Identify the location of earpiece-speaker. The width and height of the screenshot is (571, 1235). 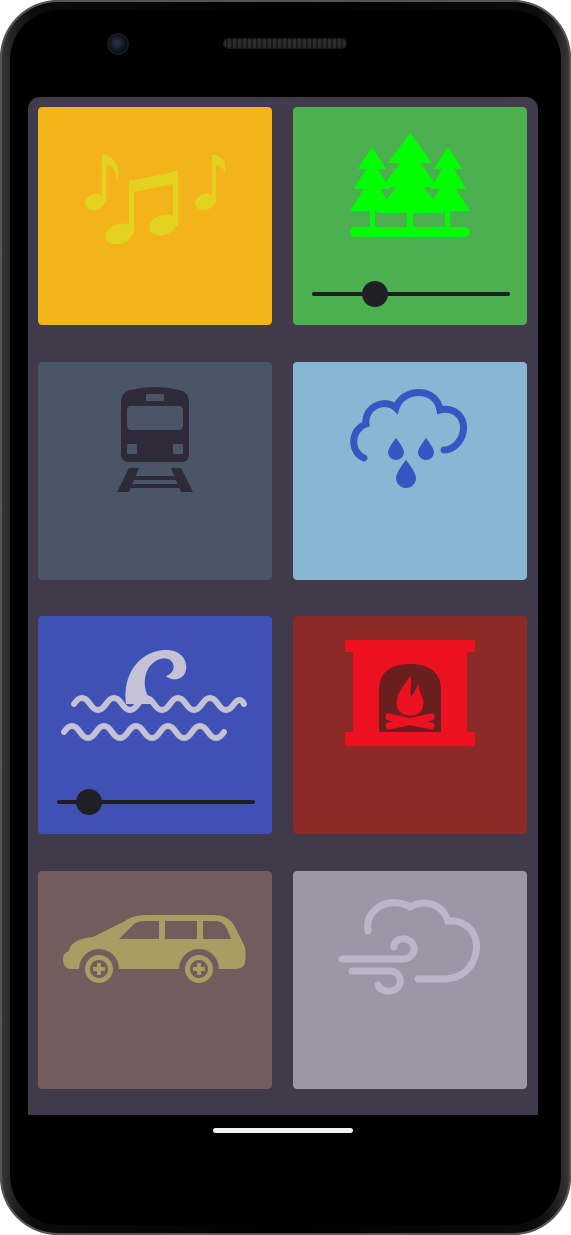
(285, 43).